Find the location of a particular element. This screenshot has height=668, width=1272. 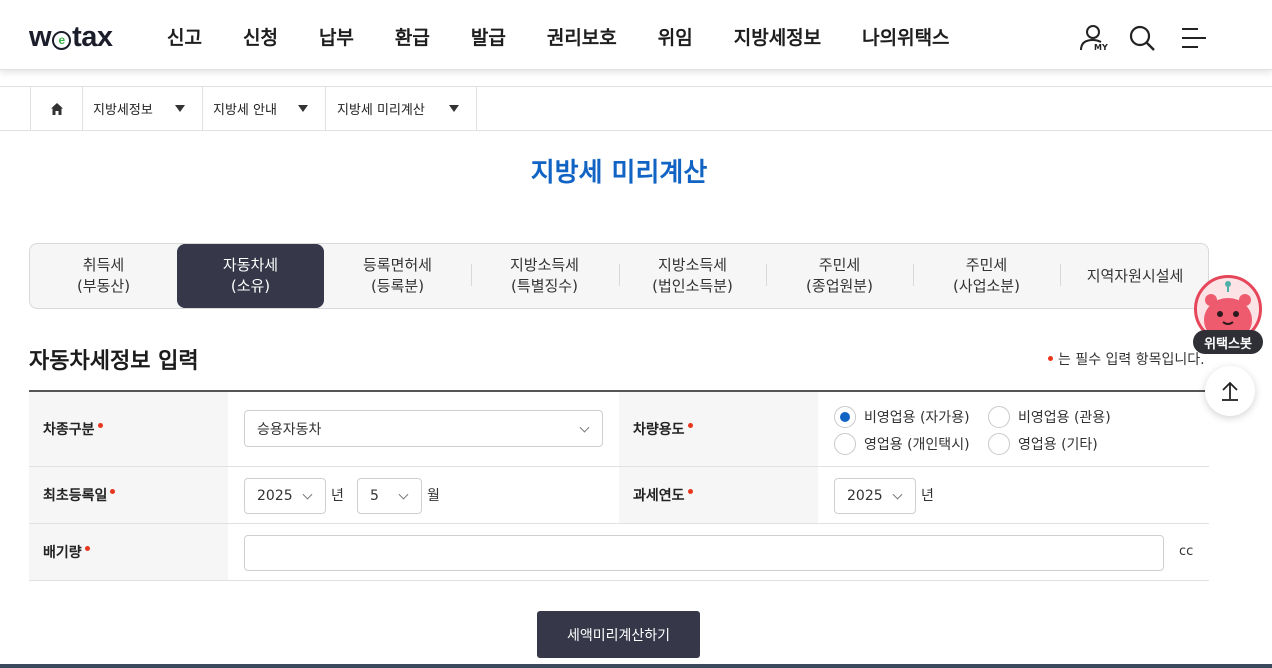

logo-e-mark: e is located at coordinates (62, 40).